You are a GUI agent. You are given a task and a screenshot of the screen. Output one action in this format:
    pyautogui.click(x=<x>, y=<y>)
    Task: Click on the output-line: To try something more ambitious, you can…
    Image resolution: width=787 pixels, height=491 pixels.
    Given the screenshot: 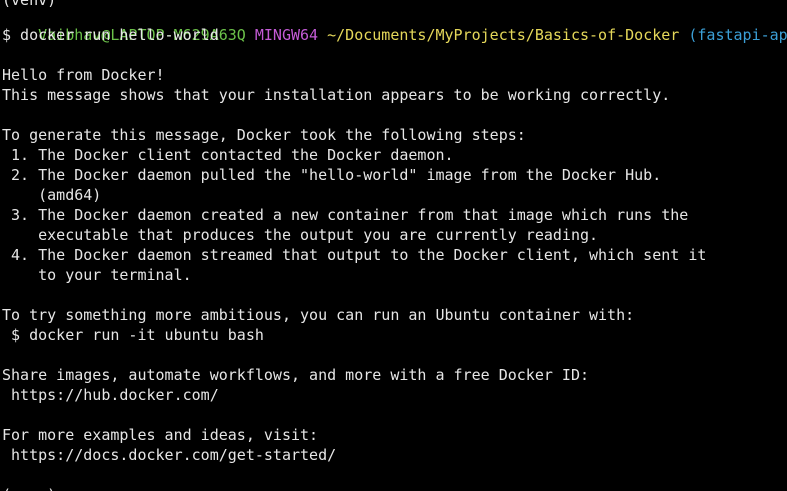 What is the action you would take?
    pyautogui.click(x=318, y=315)
    